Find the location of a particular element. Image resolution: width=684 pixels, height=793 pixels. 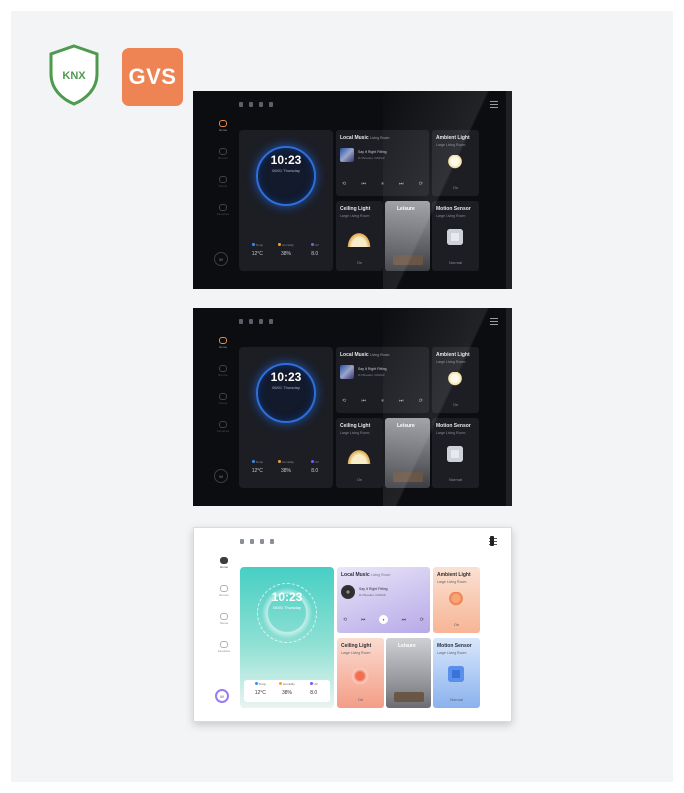

weather-stats: Temp 12°C Humidity 38% UV 8.0 is located at coordinates (287, 691).